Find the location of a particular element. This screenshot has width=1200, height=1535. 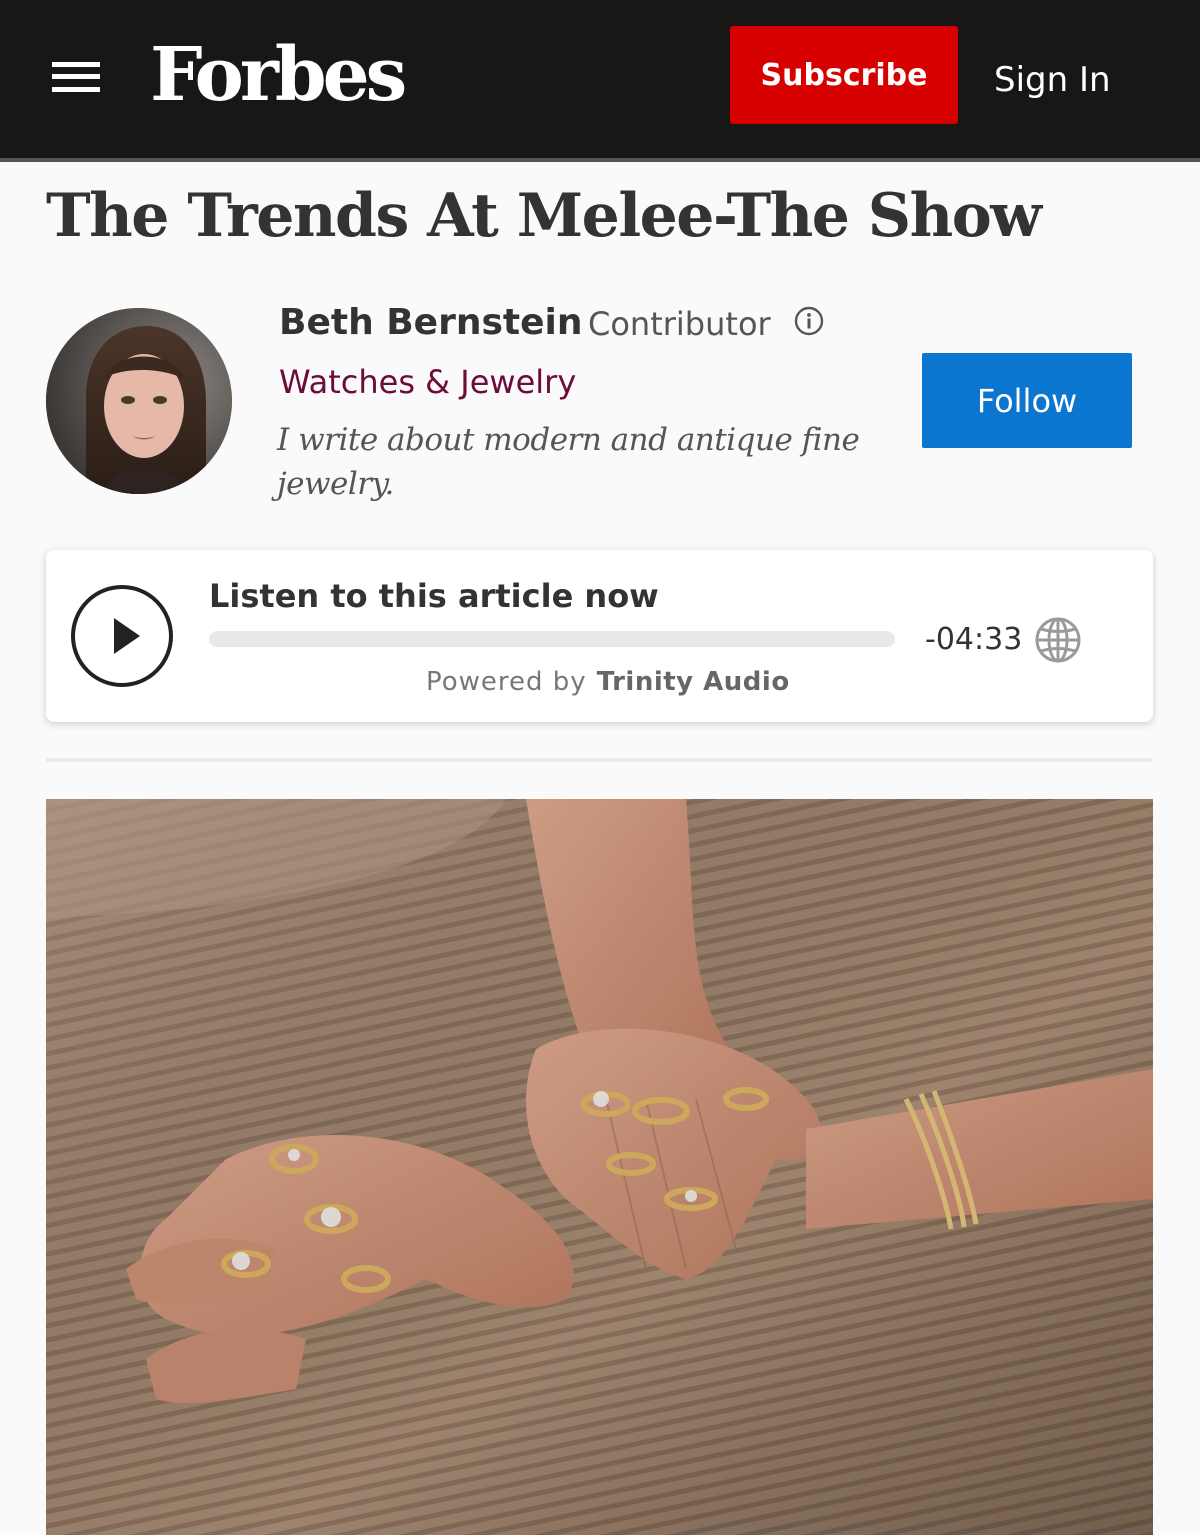

play-icon is located at coordinates (122, 636).